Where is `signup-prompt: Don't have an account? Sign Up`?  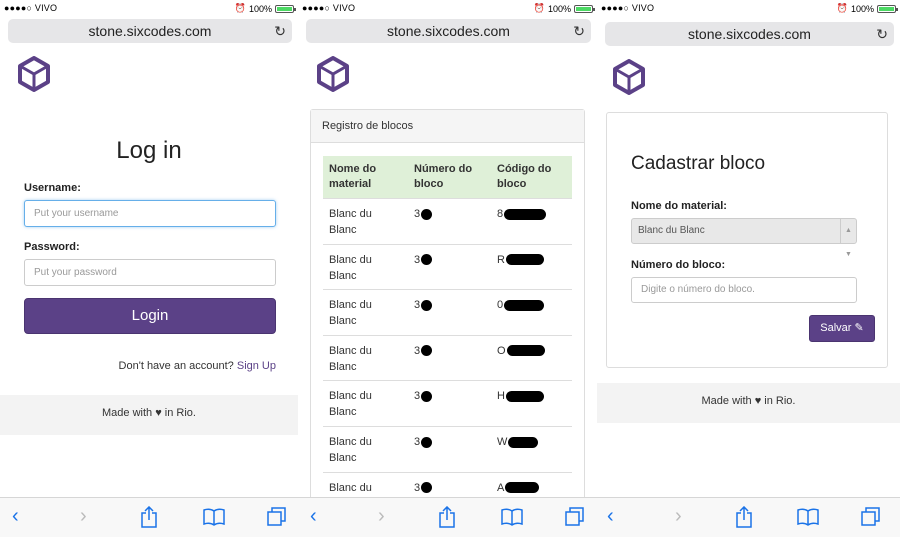
signup-prompt: Don't have an account? Sign Up is located at coordinates (197, 366).